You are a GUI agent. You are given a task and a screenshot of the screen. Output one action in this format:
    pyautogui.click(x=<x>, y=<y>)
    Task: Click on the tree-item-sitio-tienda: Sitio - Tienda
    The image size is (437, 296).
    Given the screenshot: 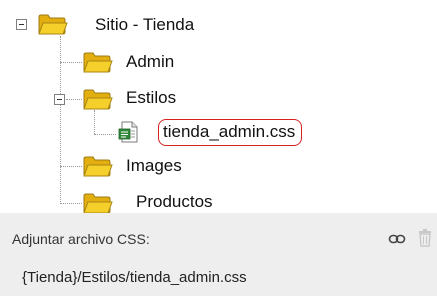 What is the action you would take?
    pyautogui.click(x=144, y=25)
    